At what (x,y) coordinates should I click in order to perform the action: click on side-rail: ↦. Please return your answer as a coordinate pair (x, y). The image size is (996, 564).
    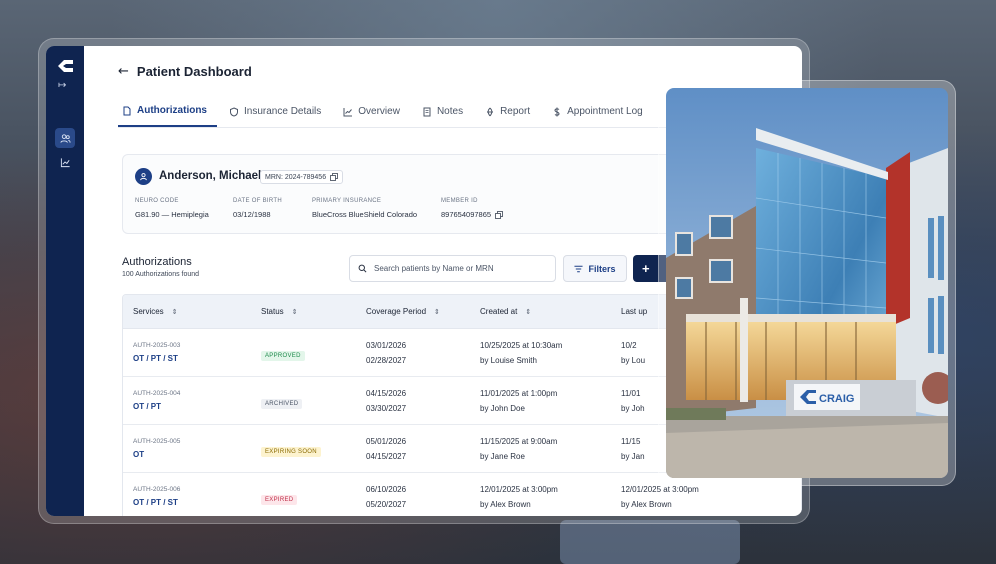
    Looking at the image, I should click on (65, 281).